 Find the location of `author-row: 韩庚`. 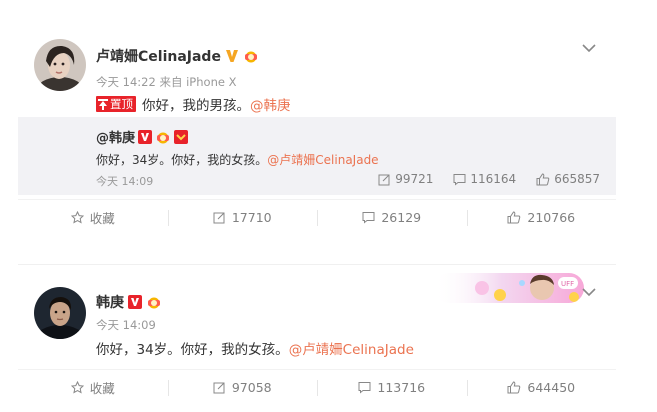

author-row: 韩庚 is located at coordinates (129, 302).